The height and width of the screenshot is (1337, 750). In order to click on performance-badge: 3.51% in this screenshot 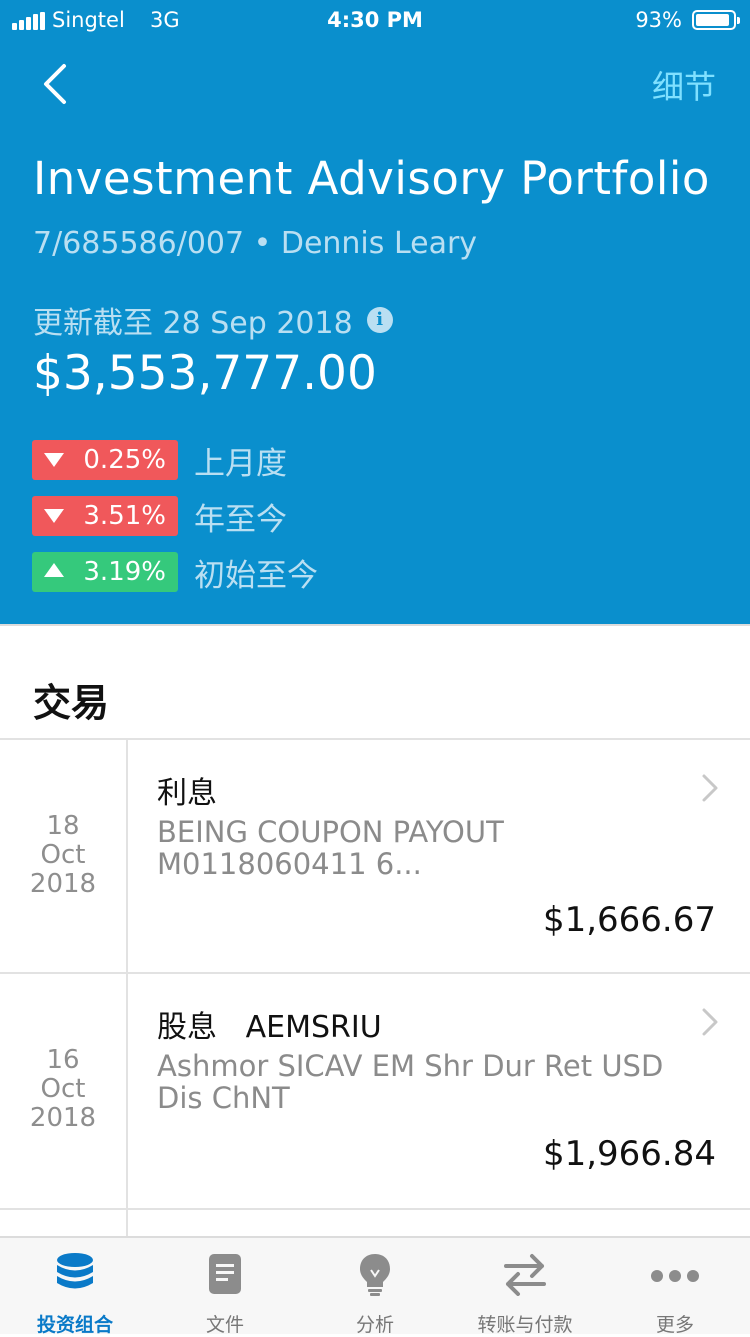, I will do `click(105, 516)`.